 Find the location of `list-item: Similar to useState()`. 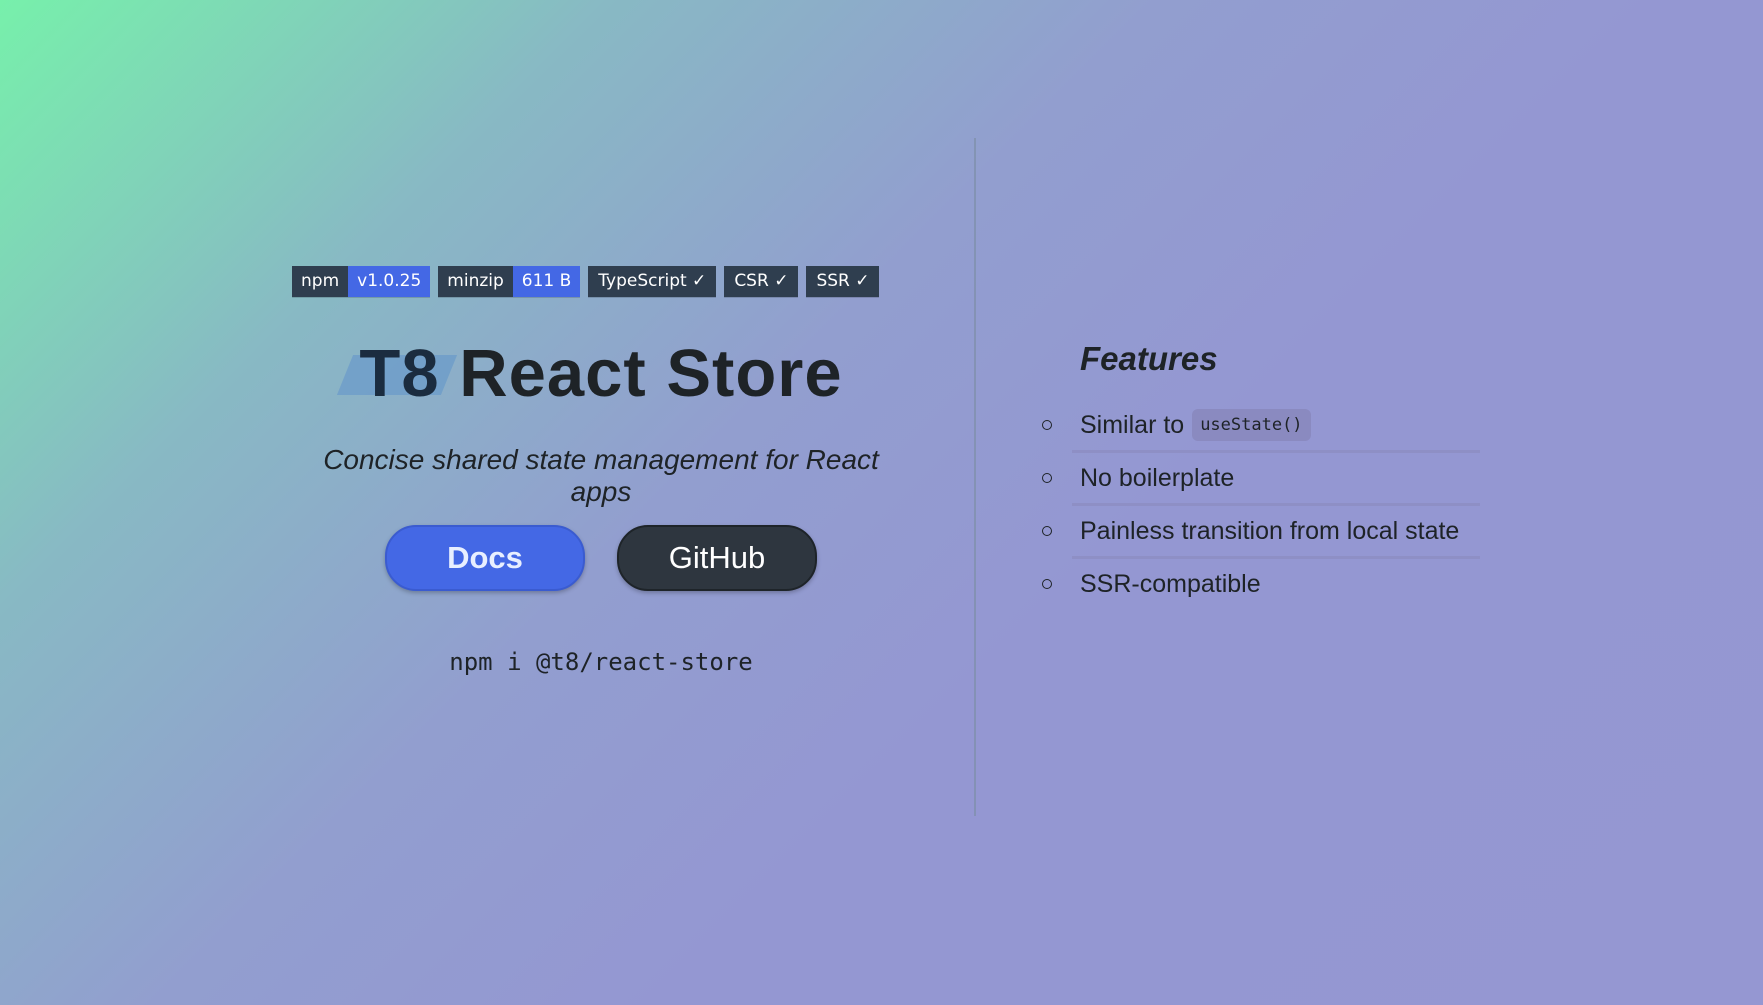

list-item: Similar to useState() is located at coordinates (1261, 426).